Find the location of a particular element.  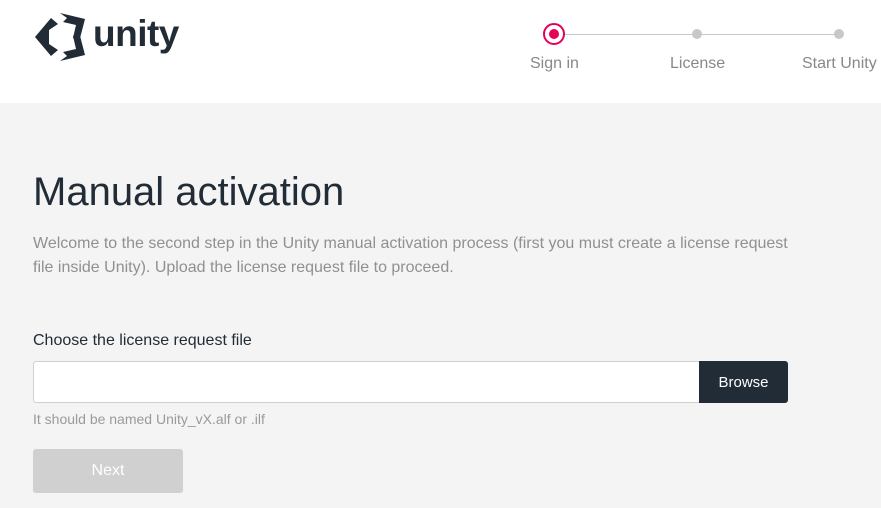

file-field-label: Choose the license request file is located at coordinates (142, 340).